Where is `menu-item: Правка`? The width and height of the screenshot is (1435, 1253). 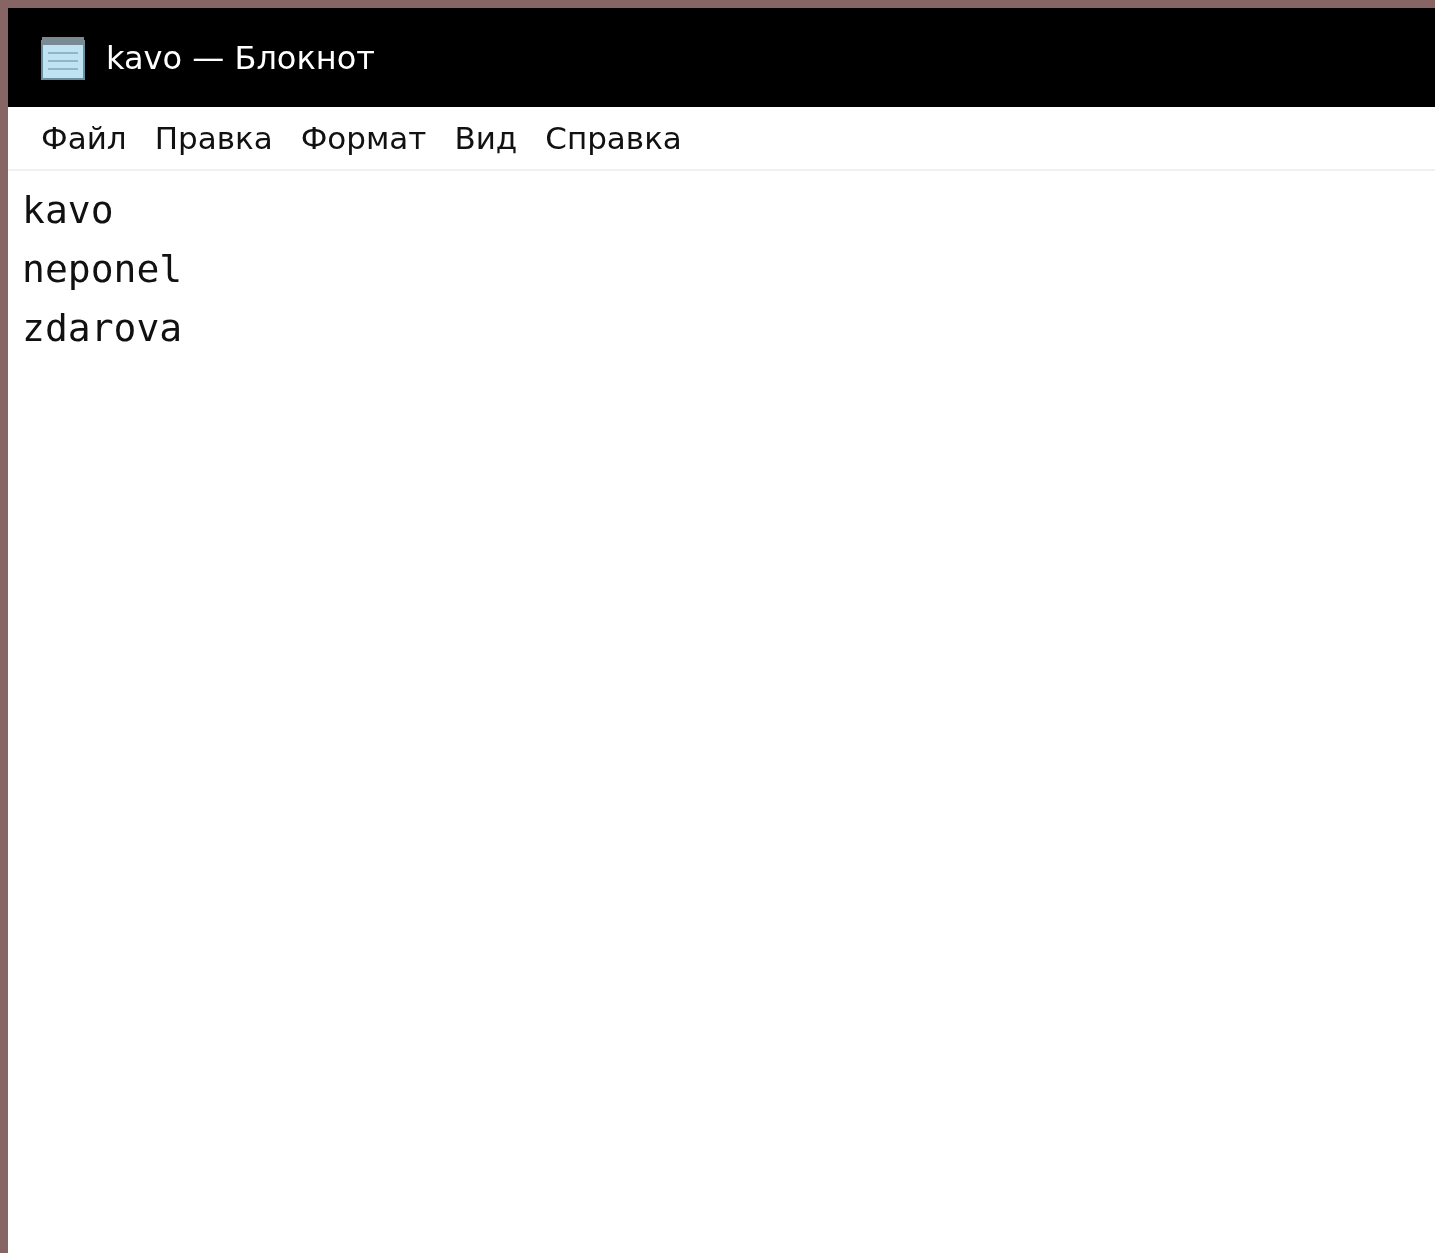
menu-item: Правка is located at coordinates (213, 138).